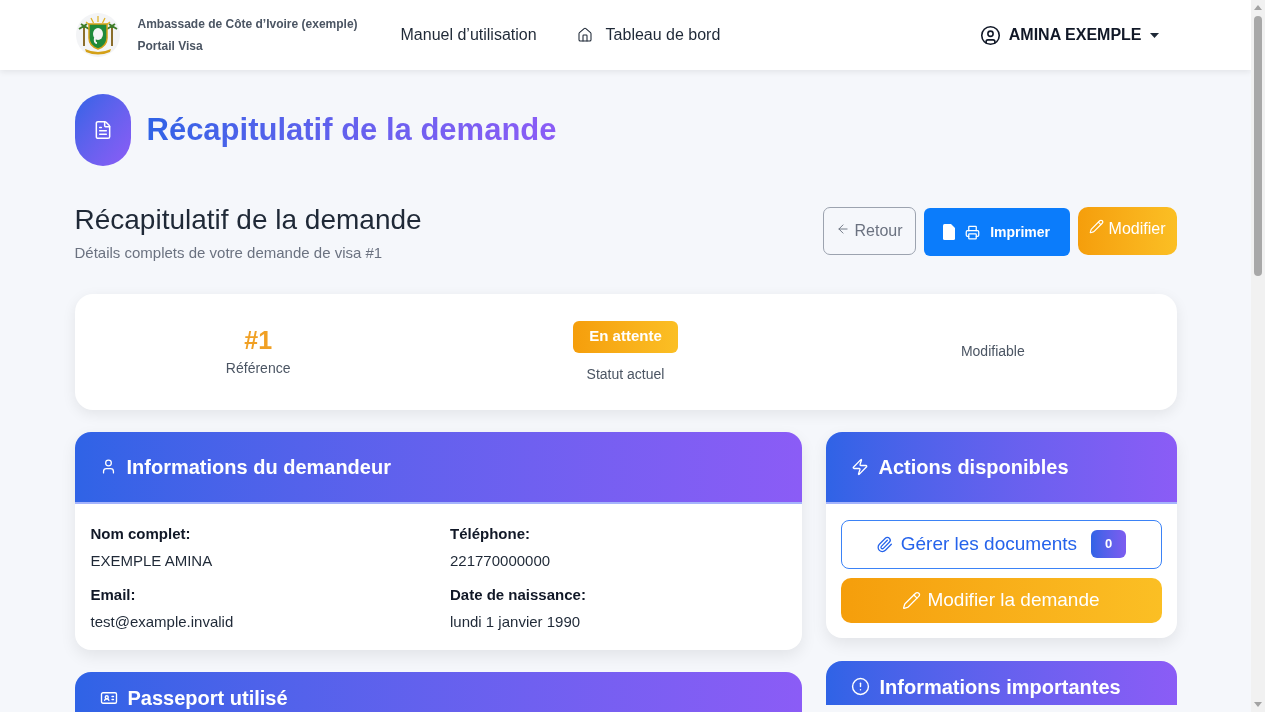 This screenshot has width=1265, height=712. What do you see at coordinates (1258, 7) in the screenshot?
I see `scroll-up-icon` at bounding box center [1258, 7].